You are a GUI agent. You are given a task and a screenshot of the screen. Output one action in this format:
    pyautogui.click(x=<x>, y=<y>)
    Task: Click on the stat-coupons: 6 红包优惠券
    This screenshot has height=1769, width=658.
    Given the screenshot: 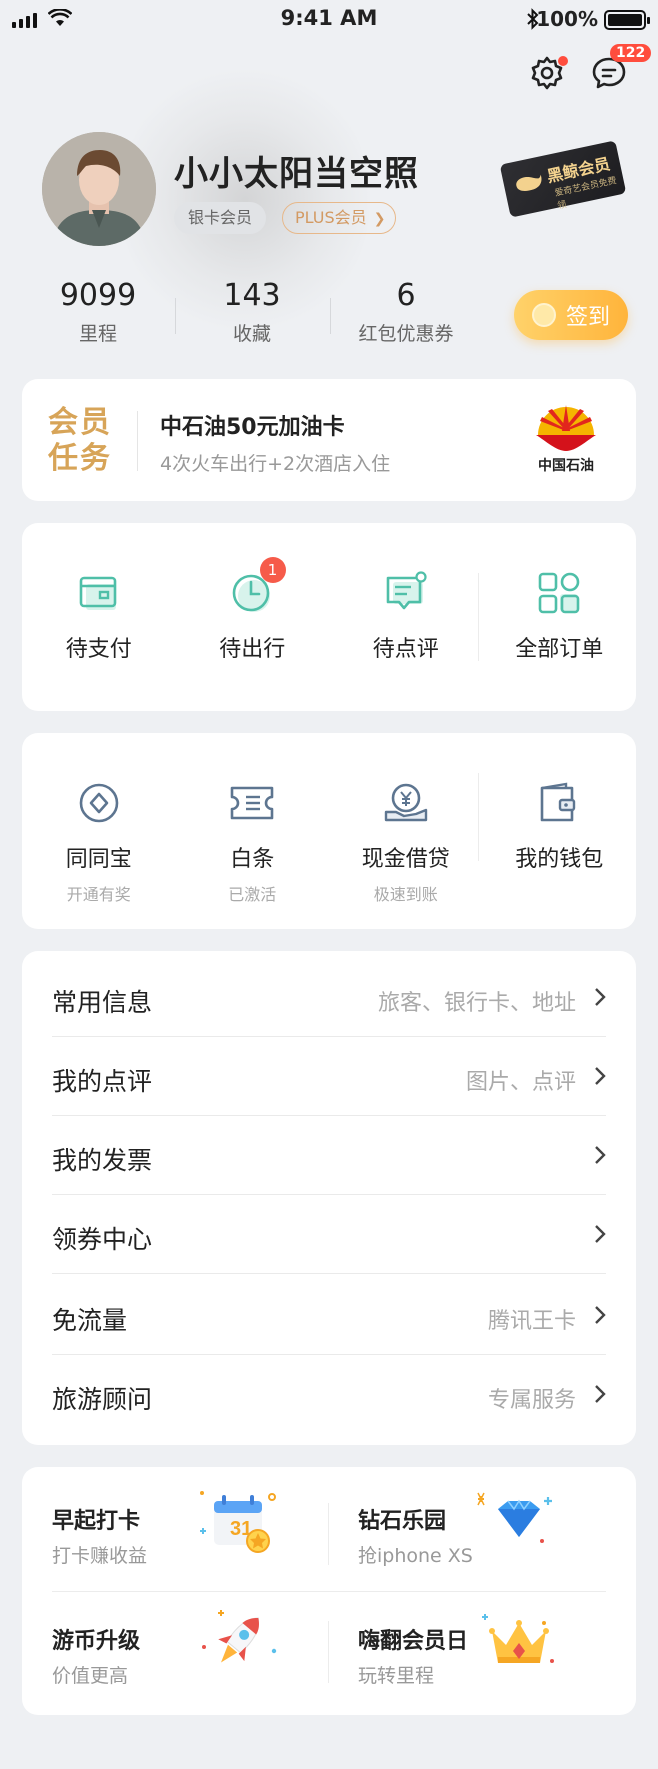 What is the action you would take?
    pyautogui.click(x=406, y=312)
    